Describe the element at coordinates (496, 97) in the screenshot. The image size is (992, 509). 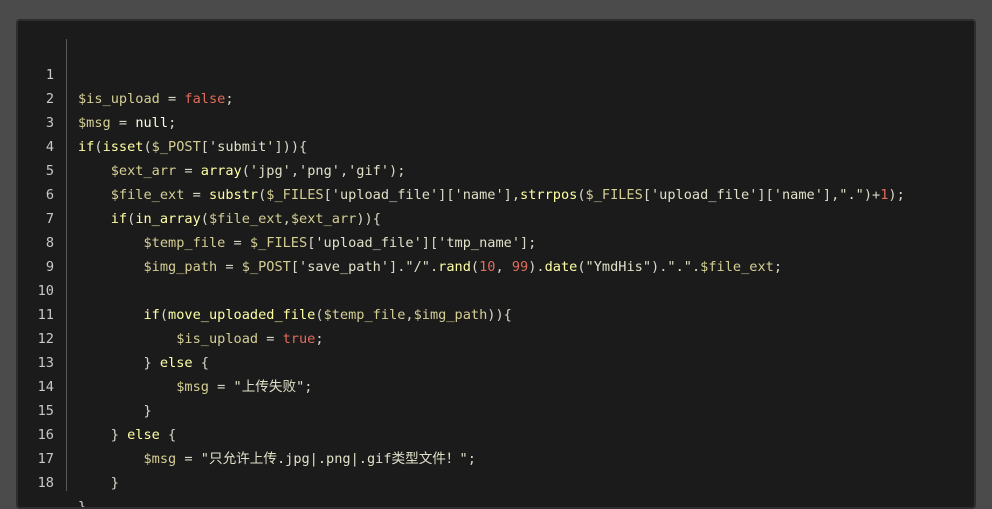
I see `code-line: 2 $msg = null;` at that location.